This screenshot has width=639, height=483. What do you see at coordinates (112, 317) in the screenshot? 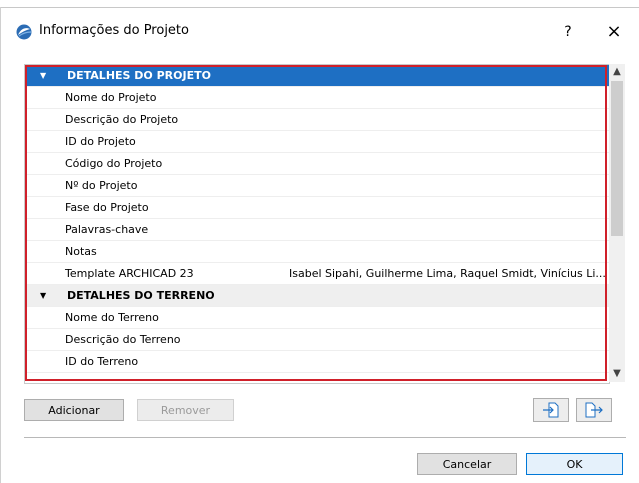
I see `row-label: Nome do Terreno` at bounding box center [112, 317].